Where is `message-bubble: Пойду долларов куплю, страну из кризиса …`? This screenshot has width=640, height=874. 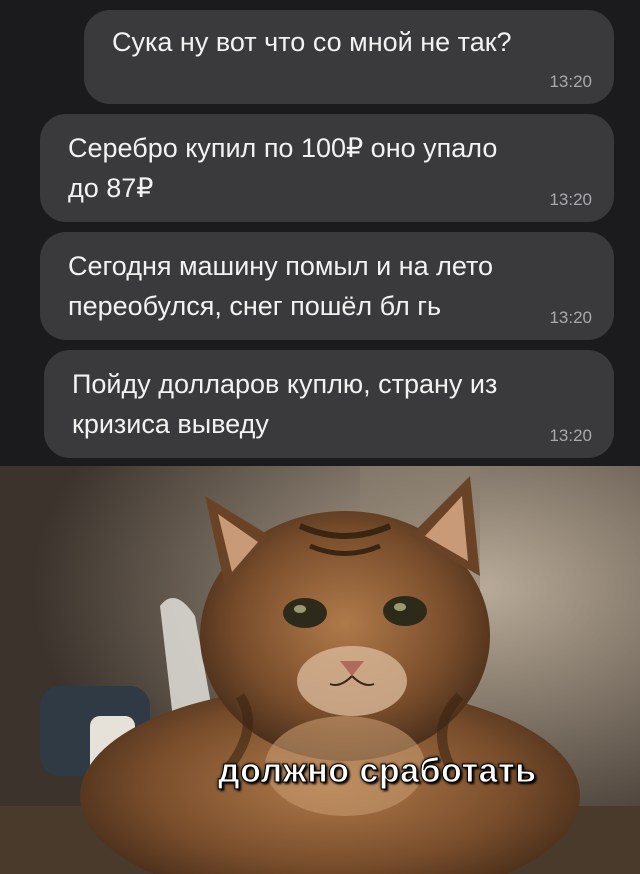
message-bubble: Пойду долларов куплю, страну из кризиса … is located at coordinates (329, 404).